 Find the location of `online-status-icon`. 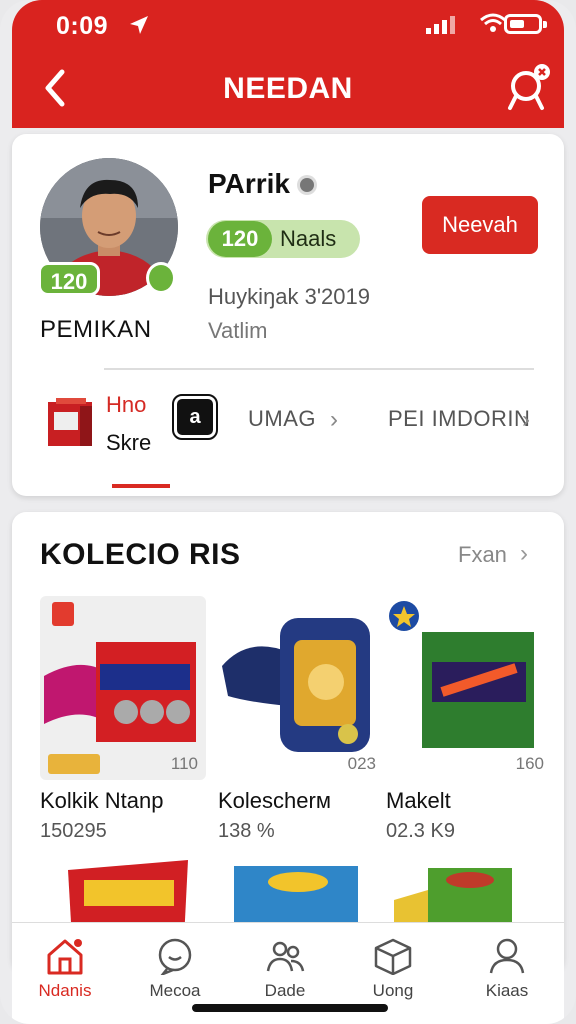

online-status-icon is located at coordinates (307, 185).